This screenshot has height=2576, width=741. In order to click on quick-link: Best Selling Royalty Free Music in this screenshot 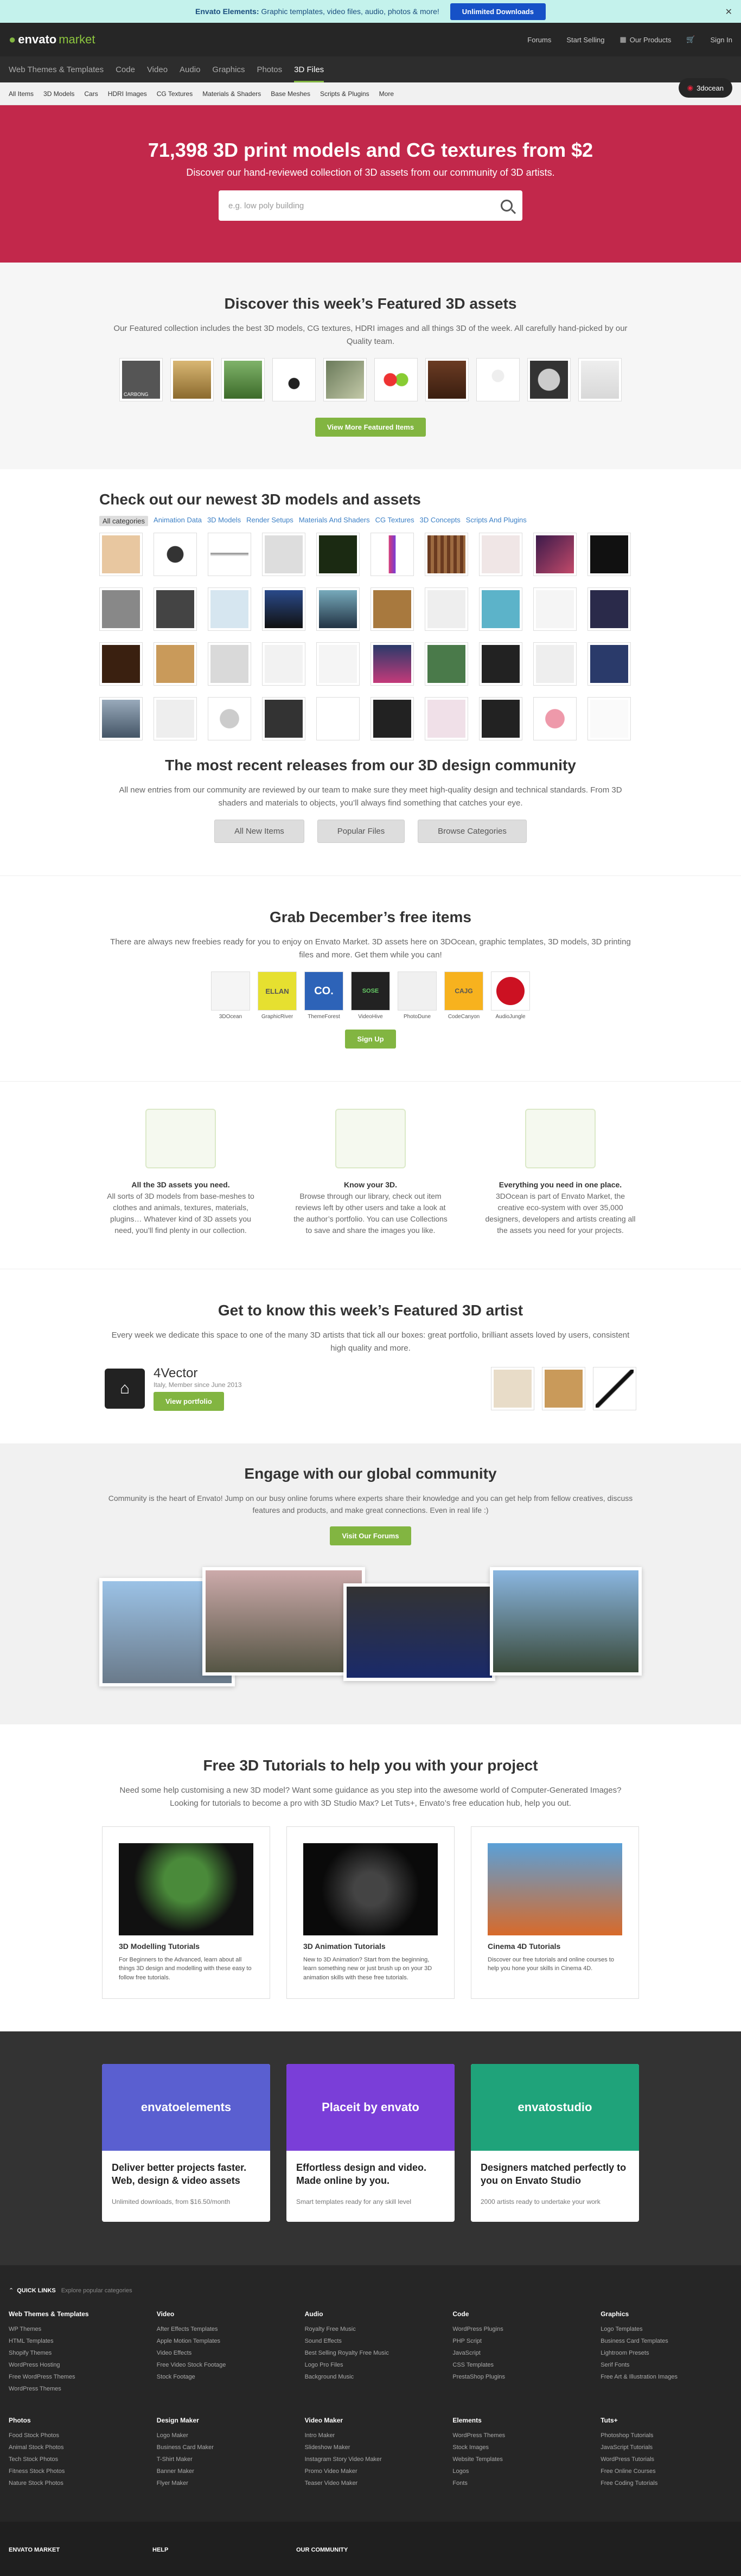, I will do `click(371, 2353)`.